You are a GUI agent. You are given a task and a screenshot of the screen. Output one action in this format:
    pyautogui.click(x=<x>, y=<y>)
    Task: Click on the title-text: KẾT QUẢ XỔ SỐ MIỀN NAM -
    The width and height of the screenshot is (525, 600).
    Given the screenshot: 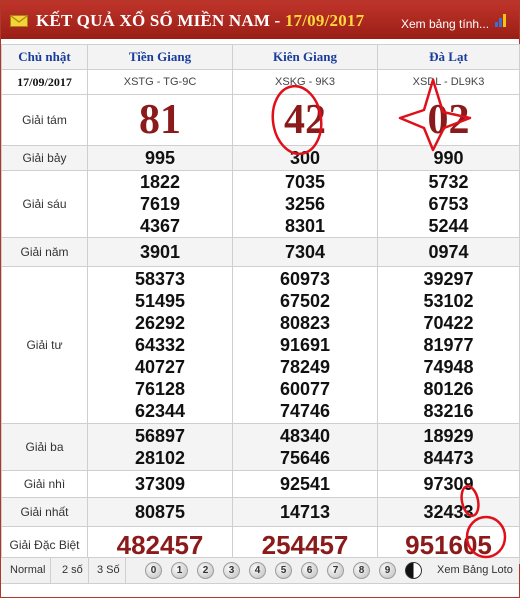 What is the action you would take?
    pyautogui.click(x=160, y=20)
    